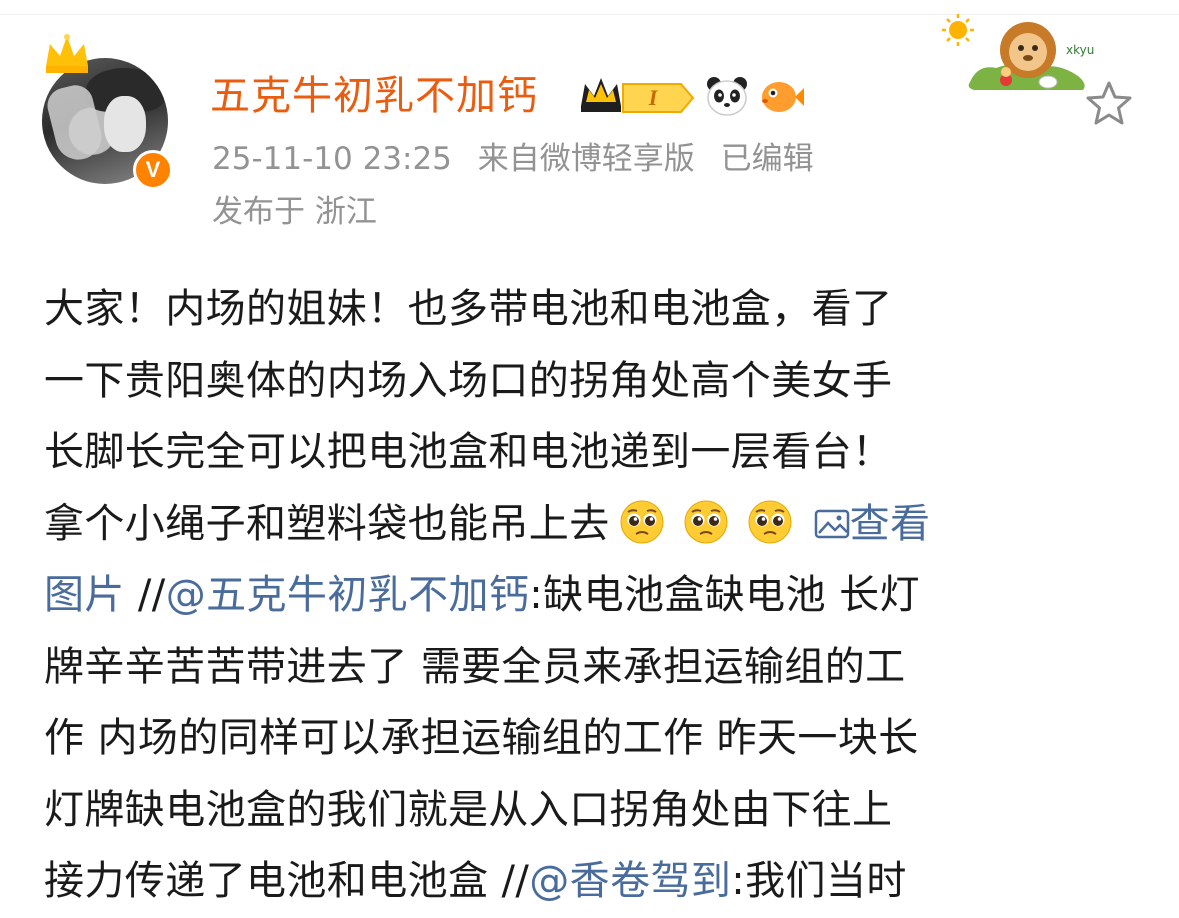 The height and width of the screenshot is (918, 1179). What do you see at coordinates (783, 97) in the screenshot?
I see `puffer-fish-icon` at bounding box center [783, 97].